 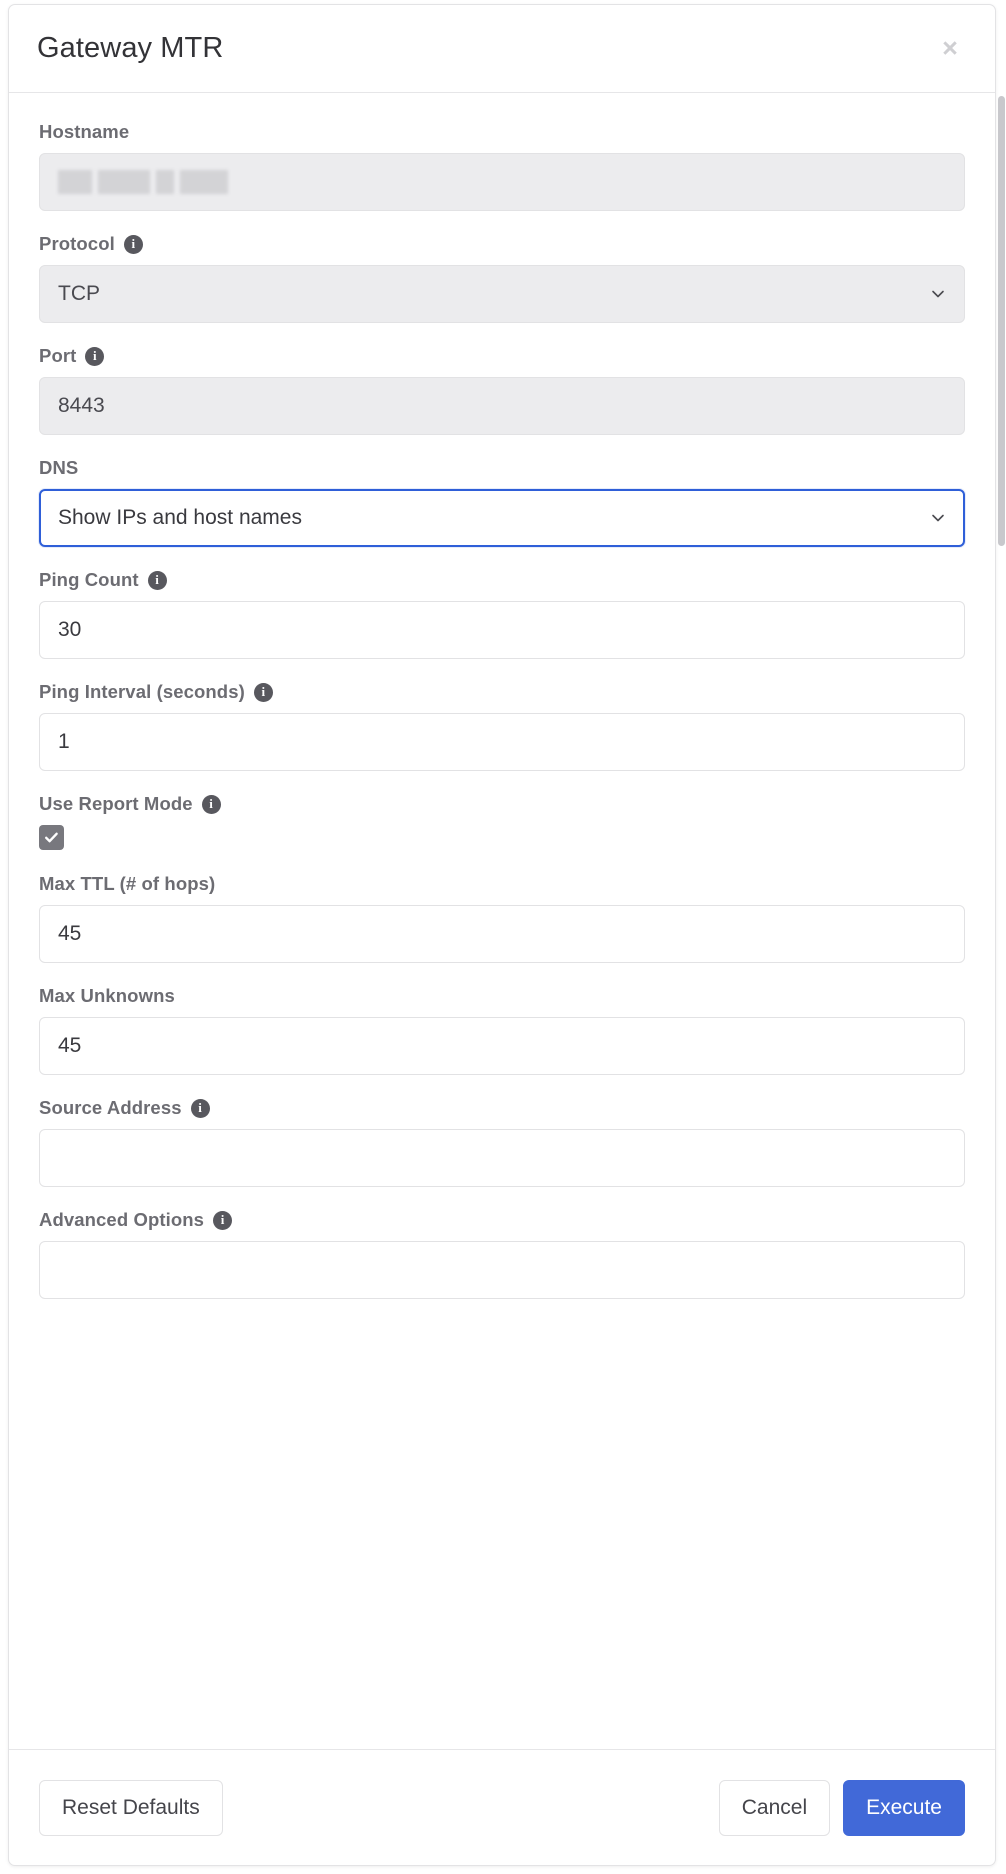 What do you see at coordinates (59, 467) in the screenshot?
I see `dns-label: DNS` at bounding box center [59, 467].